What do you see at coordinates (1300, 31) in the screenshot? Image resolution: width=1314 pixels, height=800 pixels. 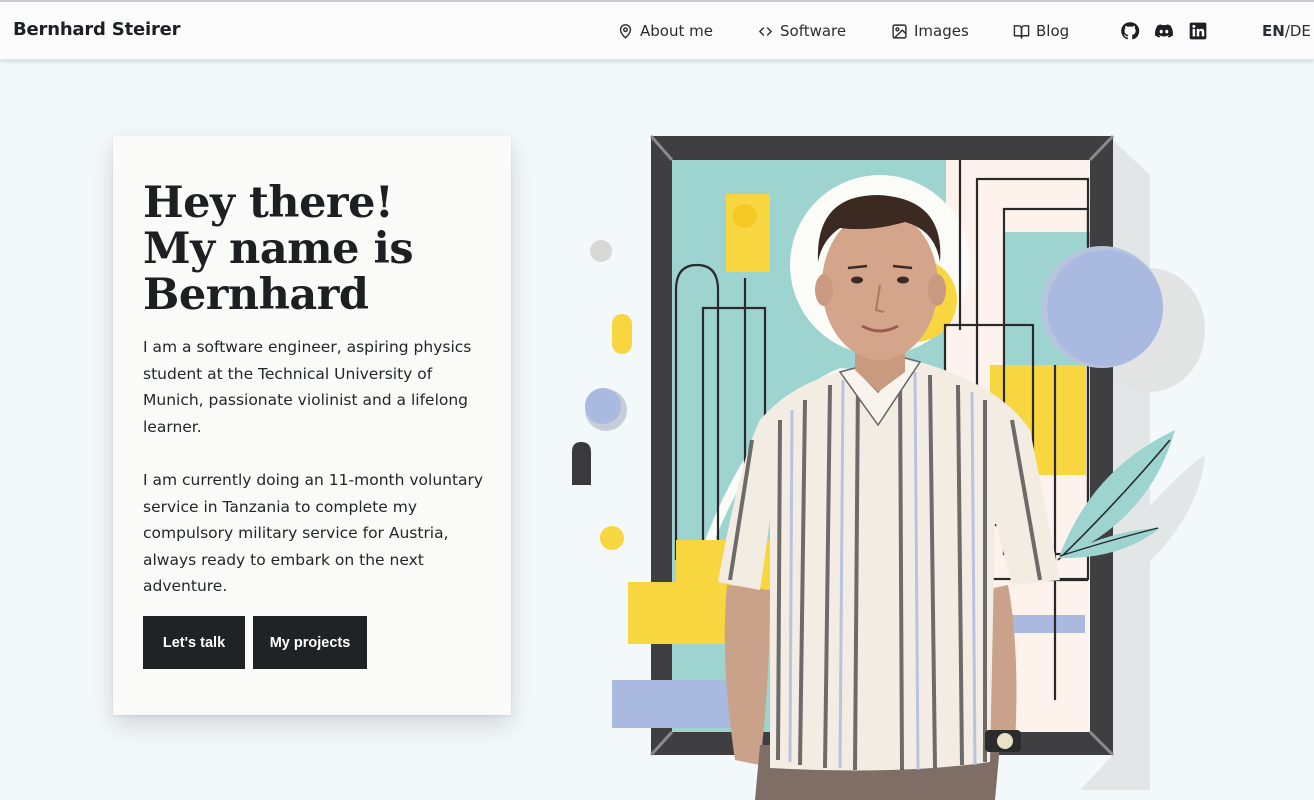 I see `lang-de: DE` at bounding box center [1300, 31].